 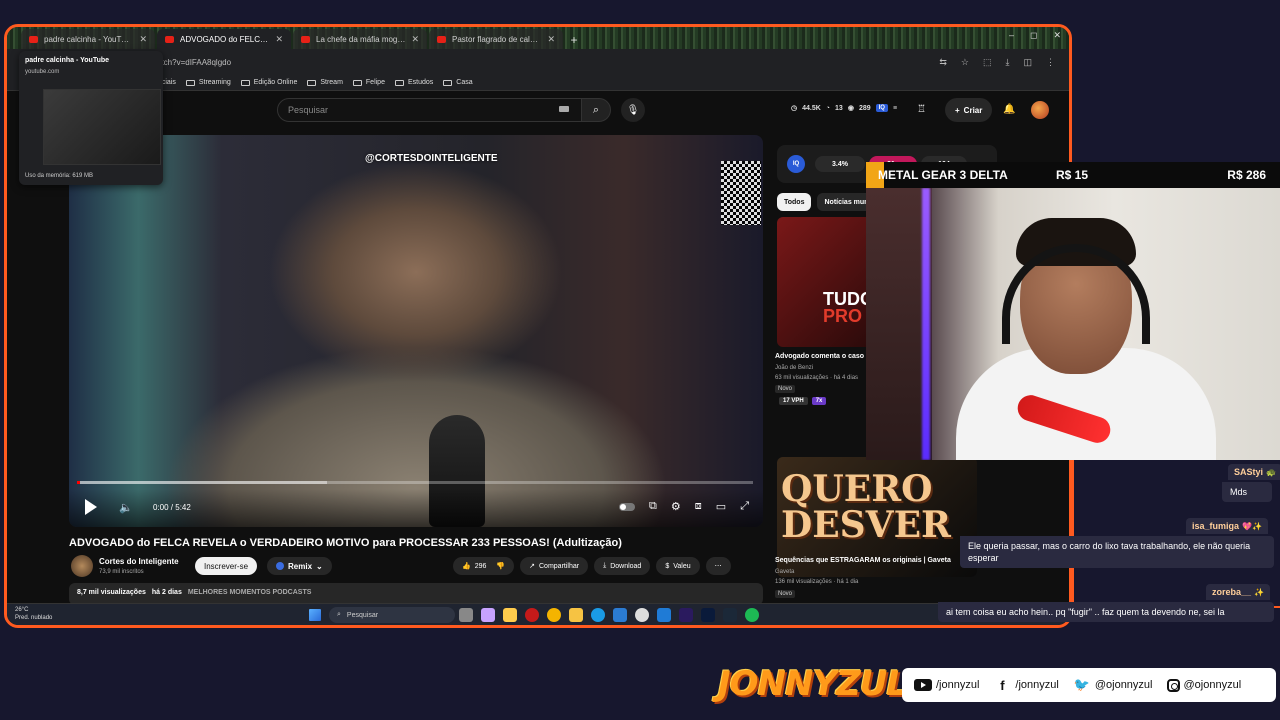 What do you see at coordinates (431, 158) in the screenshot?
I see `video-watermark: @CORTESDOINTELIGENTE` at bounding box center [431, 158].